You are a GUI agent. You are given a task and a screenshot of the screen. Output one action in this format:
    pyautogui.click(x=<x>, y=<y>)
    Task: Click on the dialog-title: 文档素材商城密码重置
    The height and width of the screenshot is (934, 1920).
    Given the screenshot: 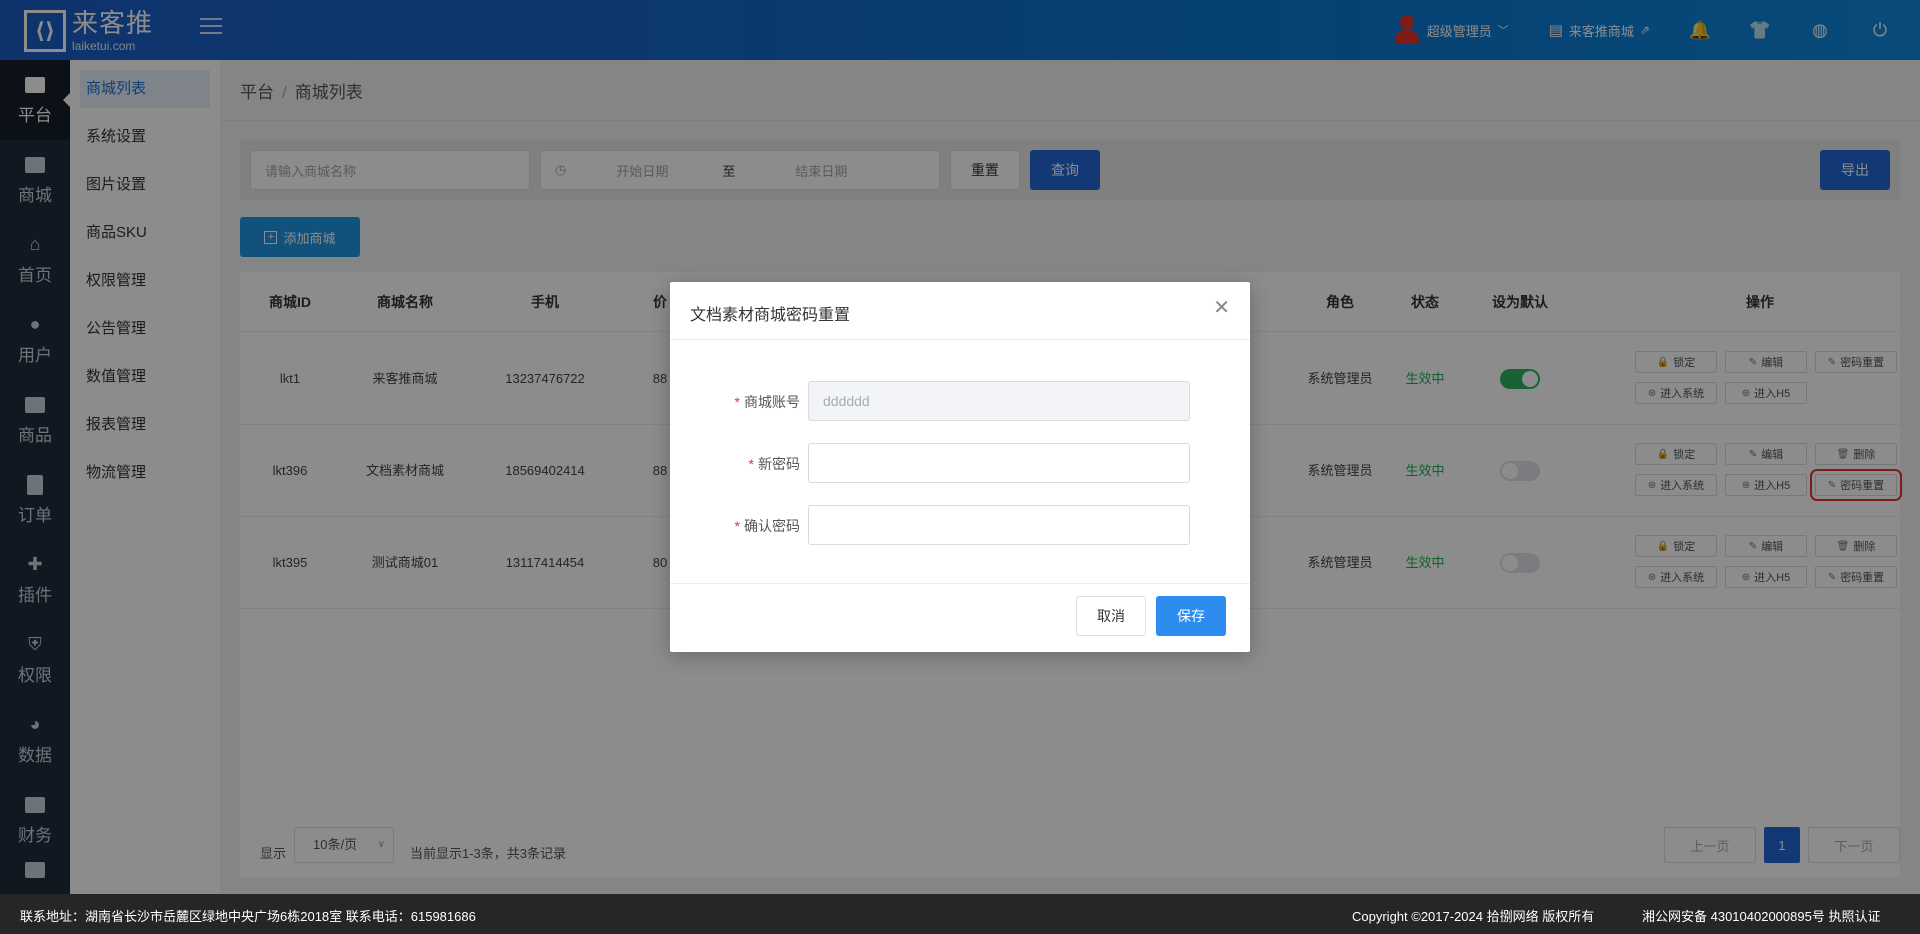 What is the action you would take?
    pyautogui.click(x=770, y=315)
    